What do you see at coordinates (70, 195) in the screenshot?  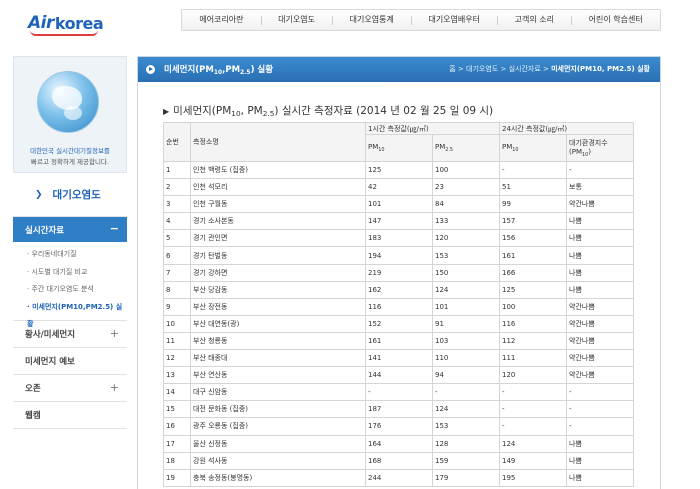 I see `sidebar-section-title: ❯ 대기오염도` at bounding box center [70, 195].